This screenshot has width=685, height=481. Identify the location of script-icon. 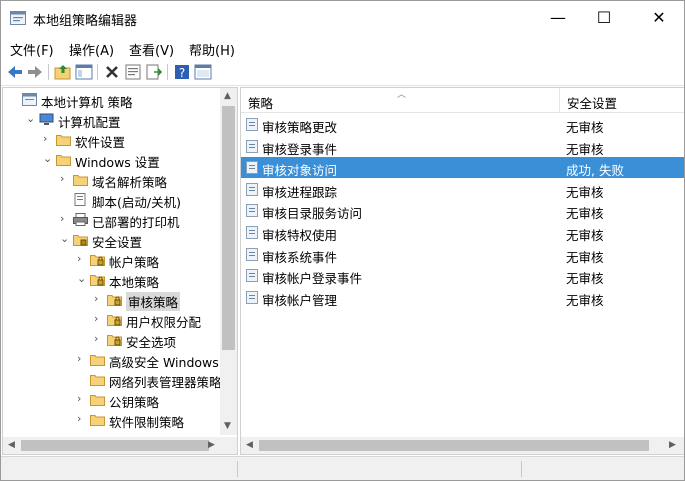
(80, 199).